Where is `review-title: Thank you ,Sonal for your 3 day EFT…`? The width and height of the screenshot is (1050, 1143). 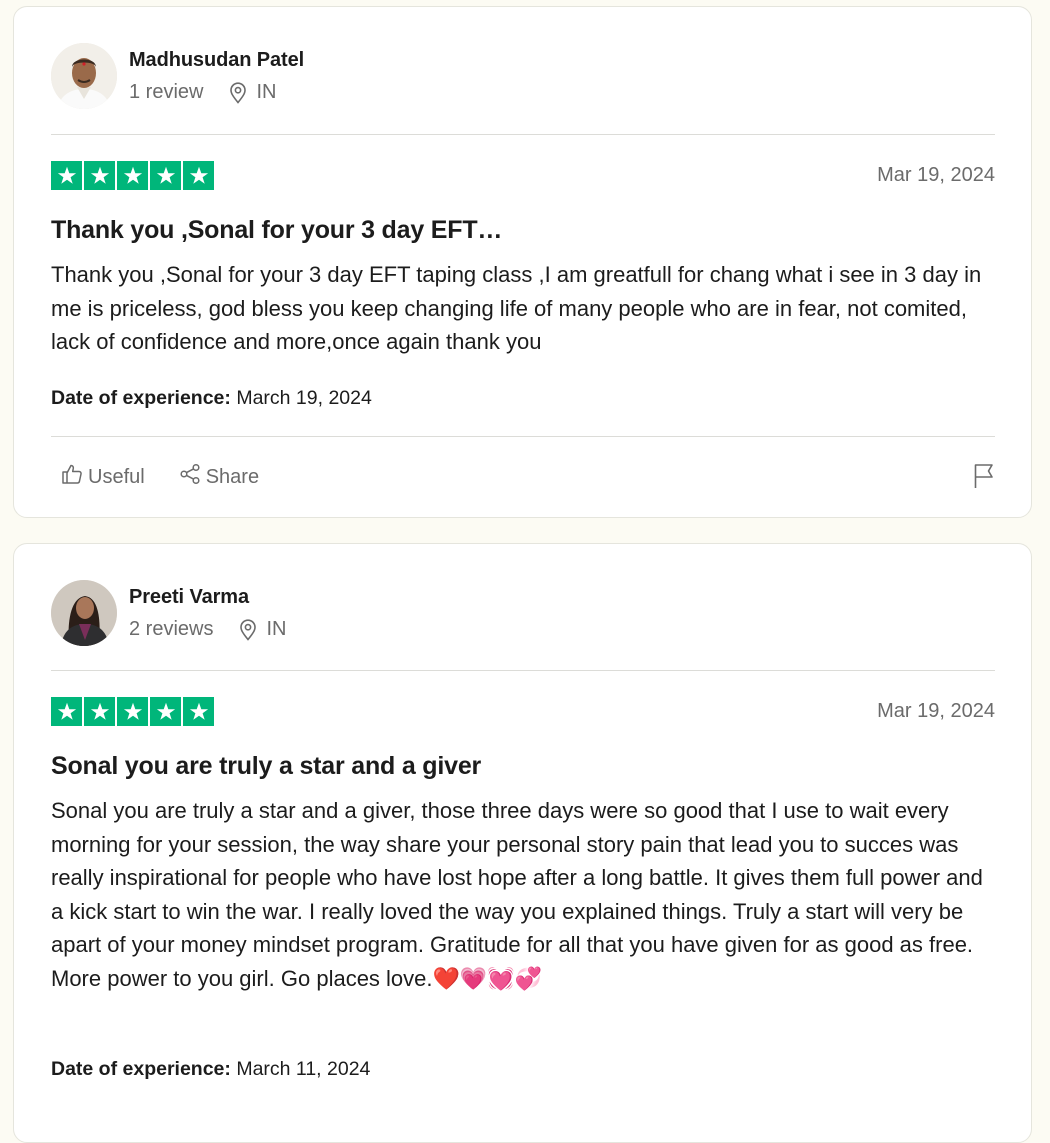
review-title: Thank you ,Sonal for your 3 day EFT… is located at coordinates (523, 230).